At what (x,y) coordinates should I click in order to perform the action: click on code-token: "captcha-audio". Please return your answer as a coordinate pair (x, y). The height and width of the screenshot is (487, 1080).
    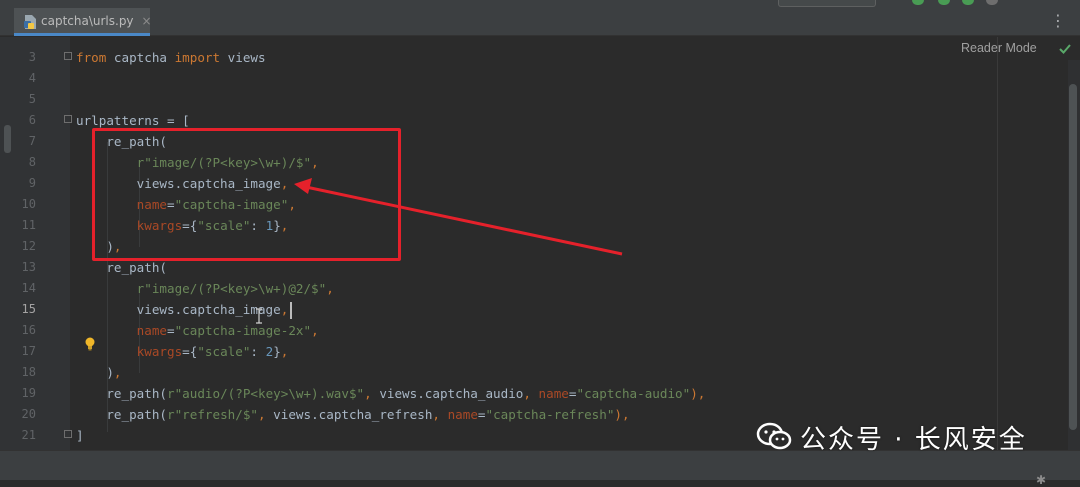
    Looking at the image, I should click on (633, 393).